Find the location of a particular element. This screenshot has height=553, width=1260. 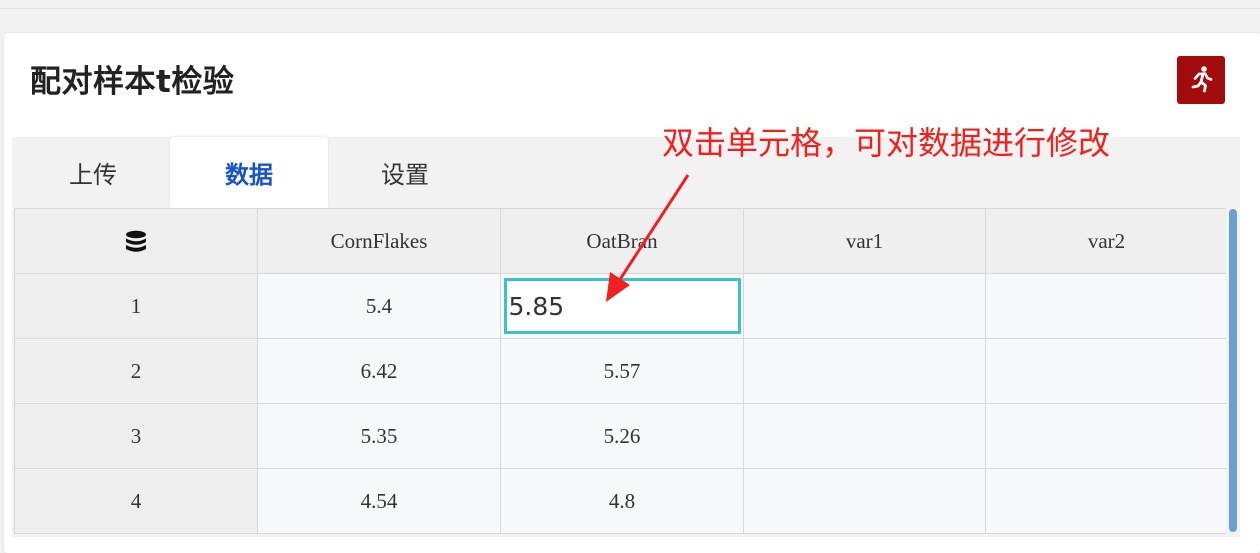

table-row: 1 5.4 is located at coordinates (620, 306).